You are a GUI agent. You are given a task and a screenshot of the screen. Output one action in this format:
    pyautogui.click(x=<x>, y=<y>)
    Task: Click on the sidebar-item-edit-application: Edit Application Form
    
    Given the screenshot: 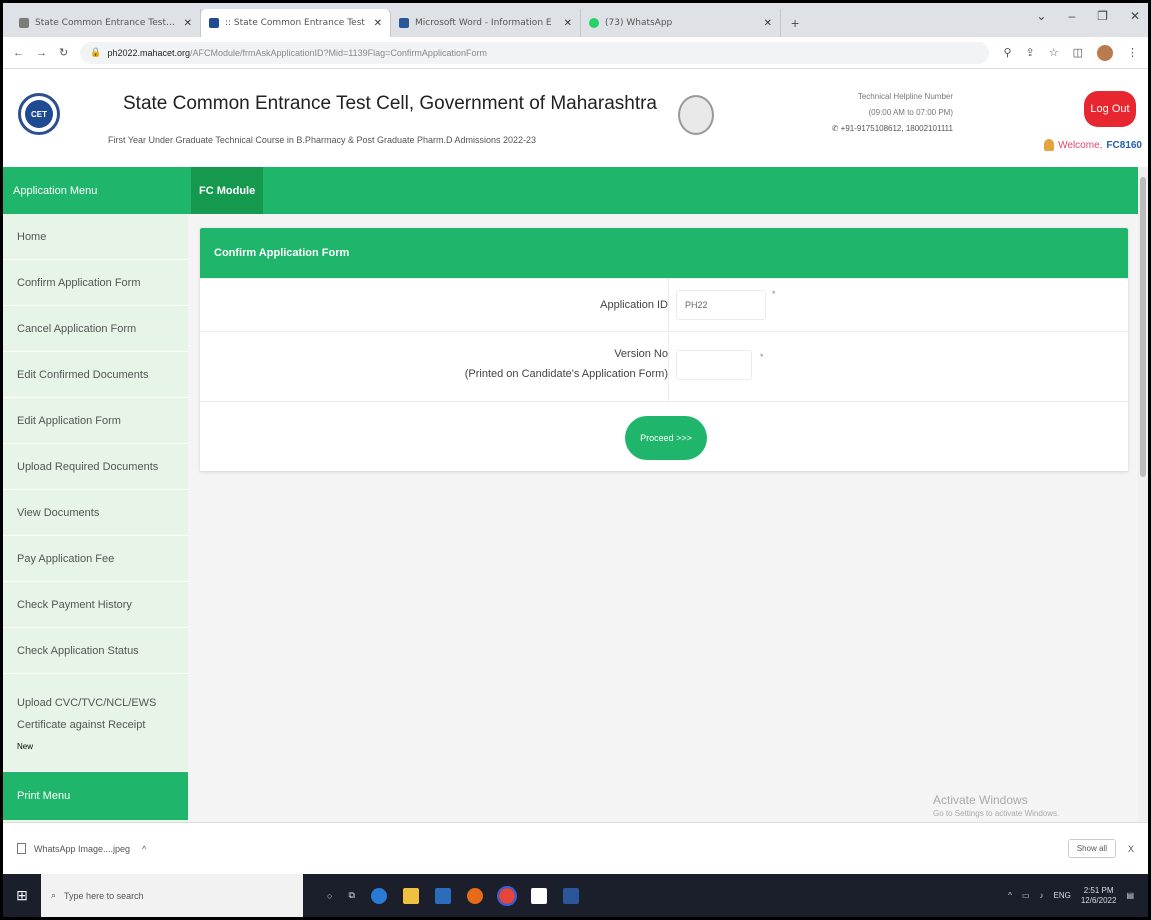 What is the action you would take?
    pyautogui.click(x=95, y=421)
    